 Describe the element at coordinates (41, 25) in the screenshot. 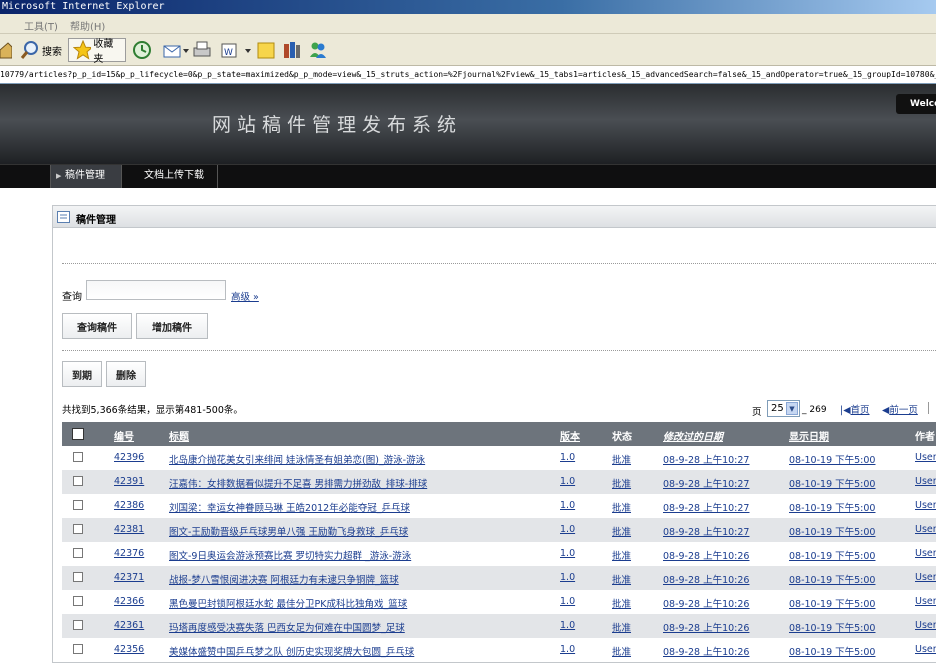

I see `menu-tools: 工具(T)` at that location.